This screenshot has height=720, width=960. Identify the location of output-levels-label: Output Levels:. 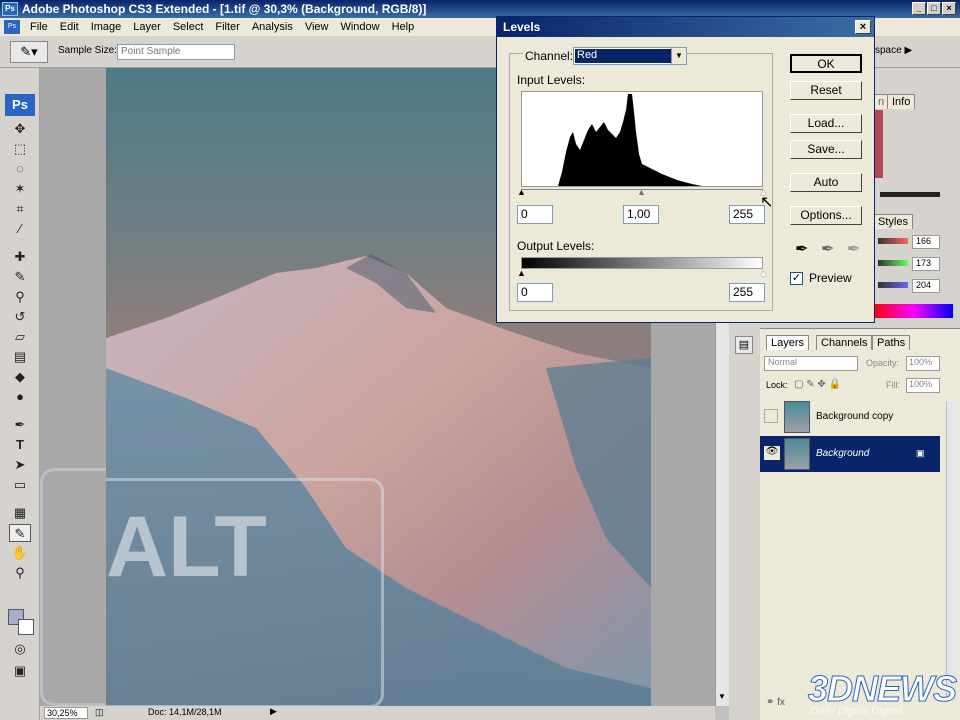
(556, 246).